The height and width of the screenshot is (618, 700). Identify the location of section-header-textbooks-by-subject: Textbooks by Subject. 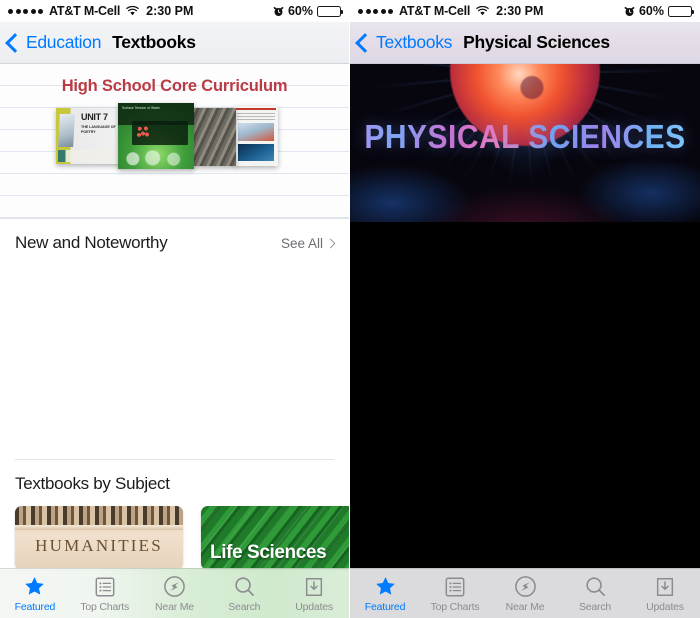
(174, 482).